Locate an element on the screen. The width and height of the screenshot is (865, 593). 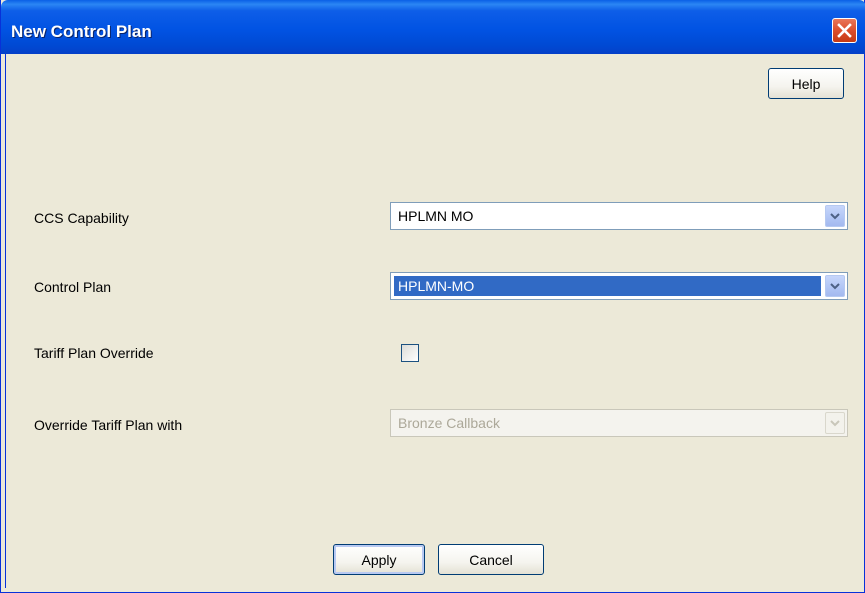
ccs-capability-select: HPLMN MO is located at coordinates (619, 216).